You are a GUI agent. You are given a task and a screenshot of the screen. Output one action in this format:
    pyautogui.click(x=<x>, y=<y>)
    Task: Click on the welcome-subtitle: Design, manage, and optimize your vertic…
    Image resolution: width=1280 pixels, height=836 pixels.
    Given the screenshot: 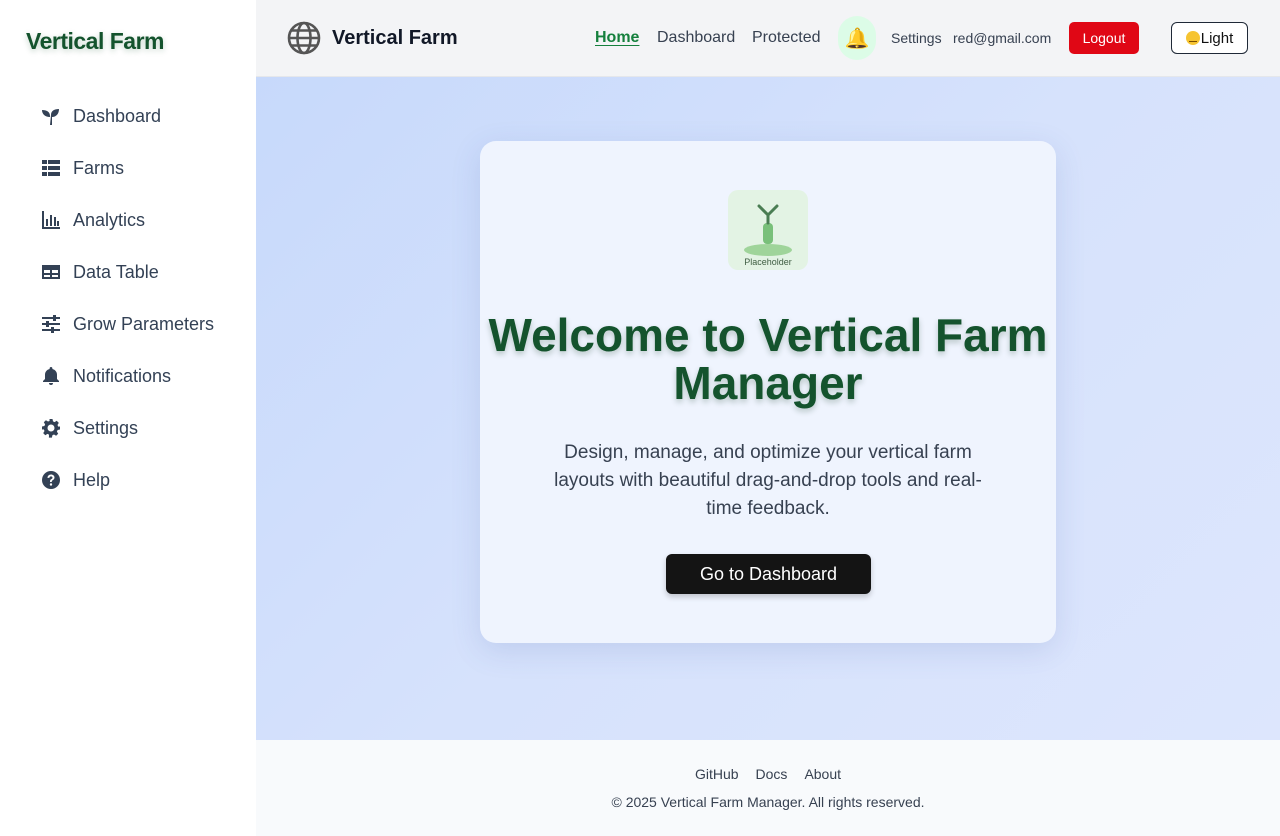 What is the action you would take?
    pyautogui.click(x=768, y=480)
    